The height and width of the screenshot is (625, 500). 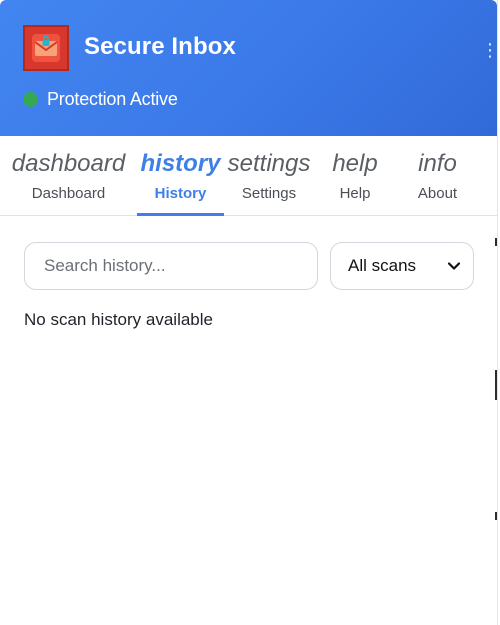 I want to click on empty-state-message: No scan history available, so click(x=118, y=319).